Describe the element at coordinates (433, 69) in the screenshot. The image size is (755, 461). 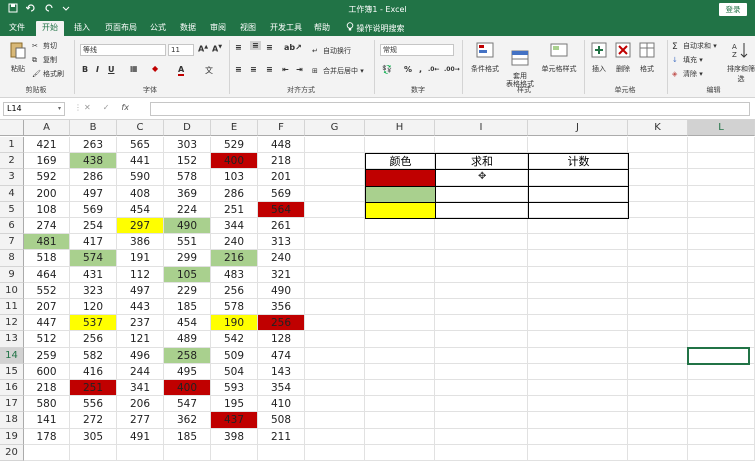
I see `increase-decimal-icon: .0←` at that location.